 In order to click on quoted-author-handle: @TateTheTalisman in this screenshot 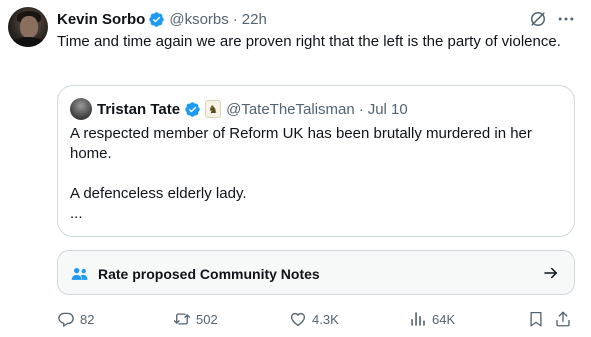, I will do `click(290, 109)`.